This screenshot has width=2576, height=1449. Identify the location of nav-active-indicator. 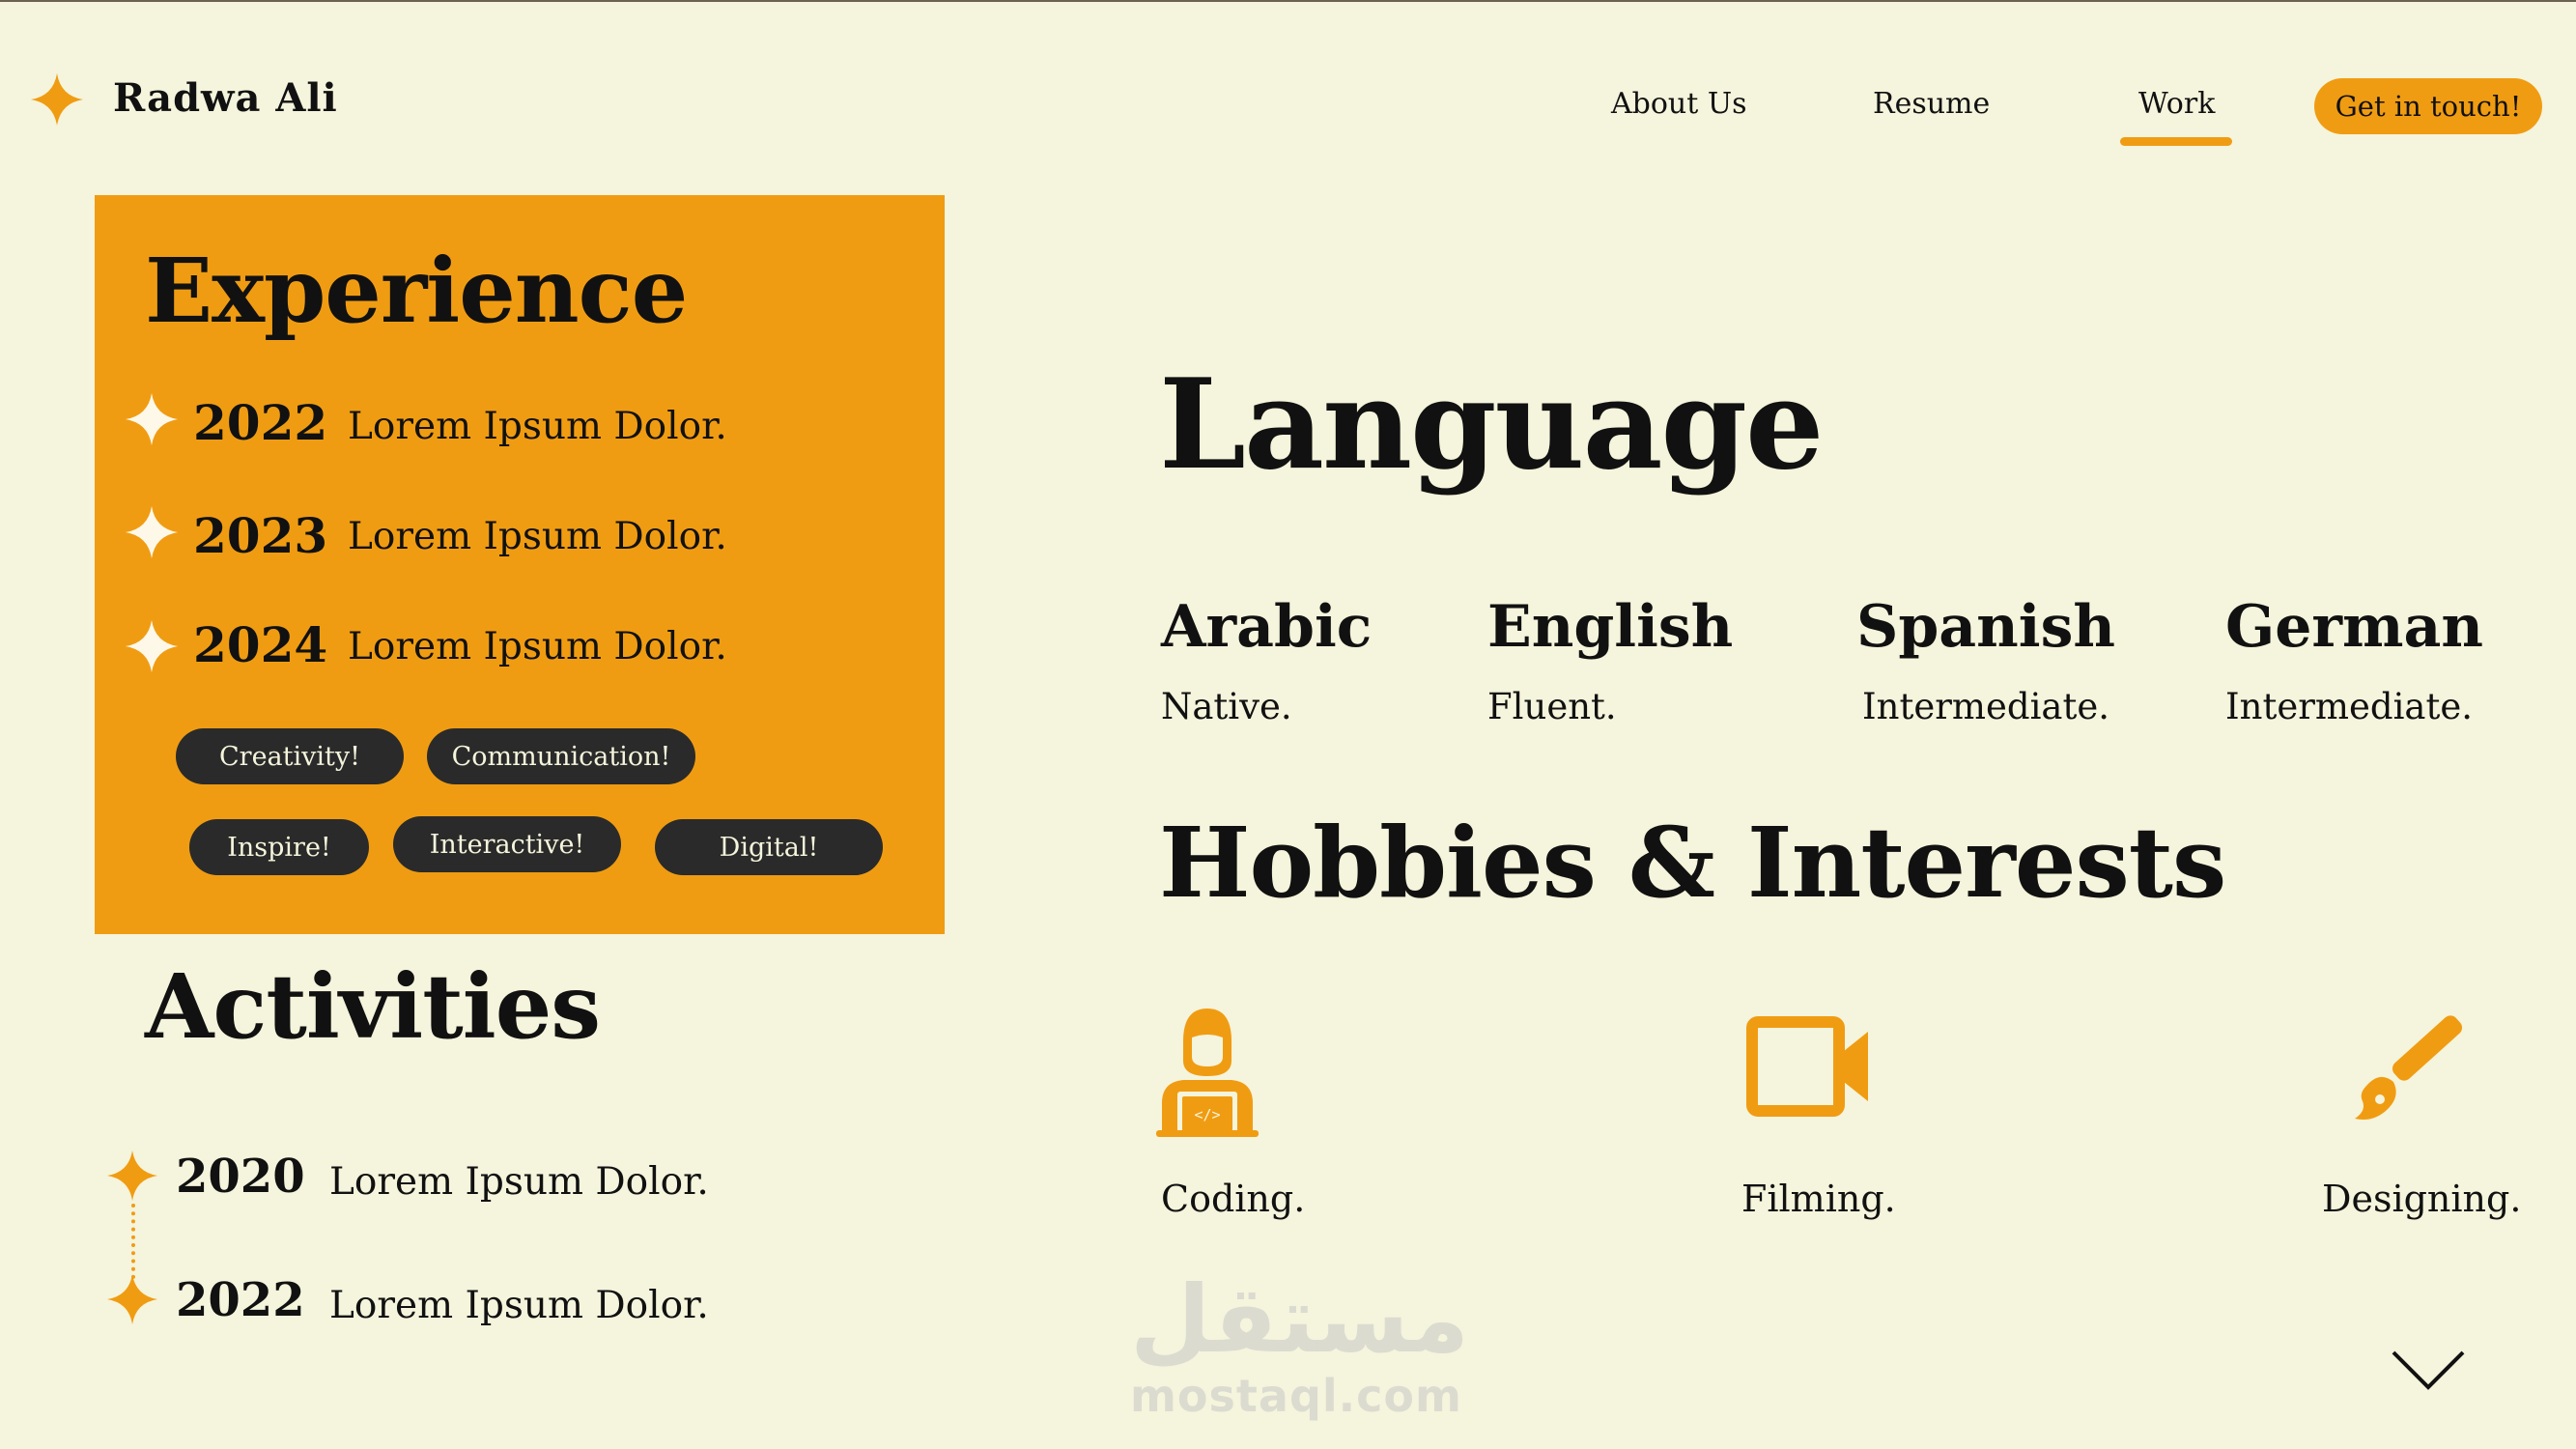
(2176, 141).